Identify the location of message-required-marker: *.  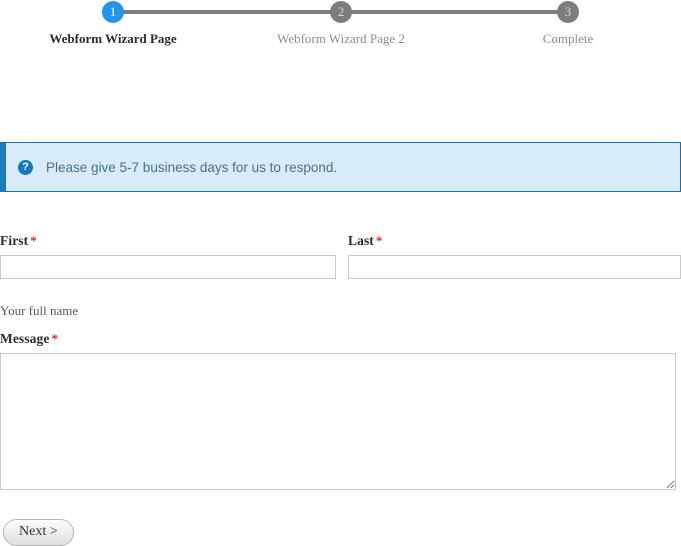
(55, 338).